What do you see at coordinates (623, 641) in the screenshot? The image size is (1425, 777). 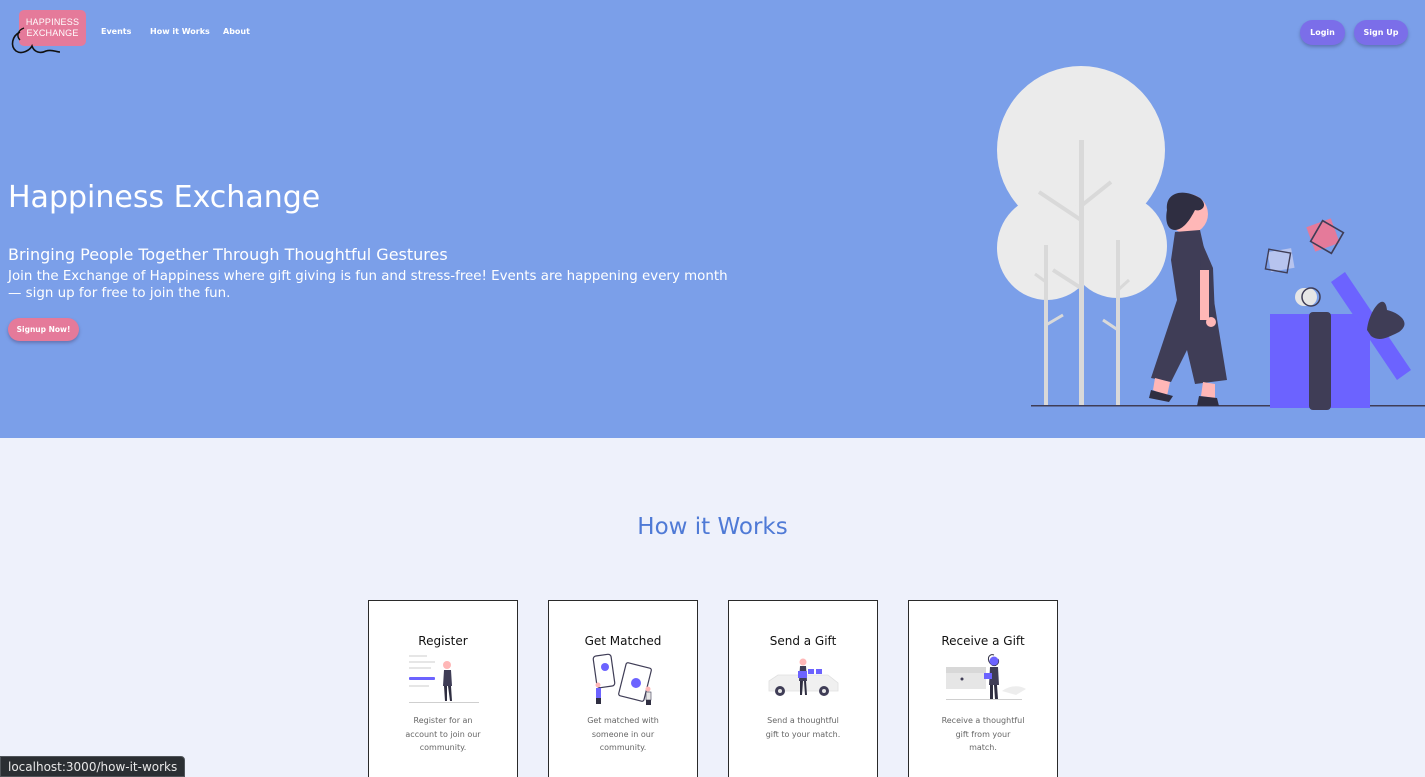 I see `card-title: Get Matched` at bounding box center [623, 641].